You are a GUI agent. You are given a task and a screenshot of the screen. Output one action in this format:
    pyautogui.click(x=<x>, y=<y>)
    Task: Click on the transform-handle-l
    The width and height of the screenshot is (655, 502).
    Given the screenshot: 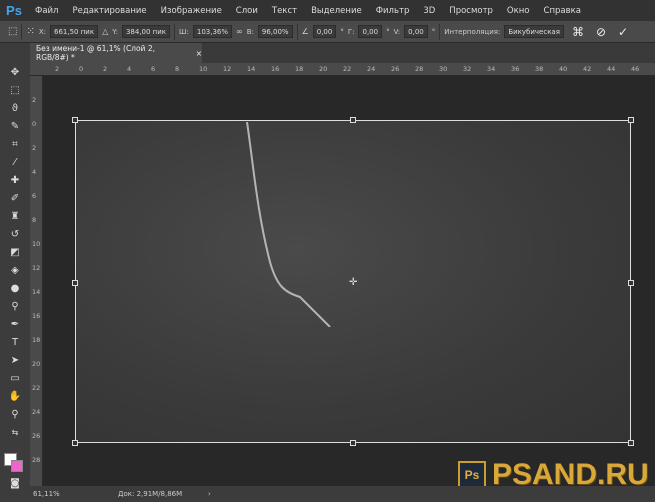 What is the action you would take?
    pyautogui.click(x=75, y=283)
    